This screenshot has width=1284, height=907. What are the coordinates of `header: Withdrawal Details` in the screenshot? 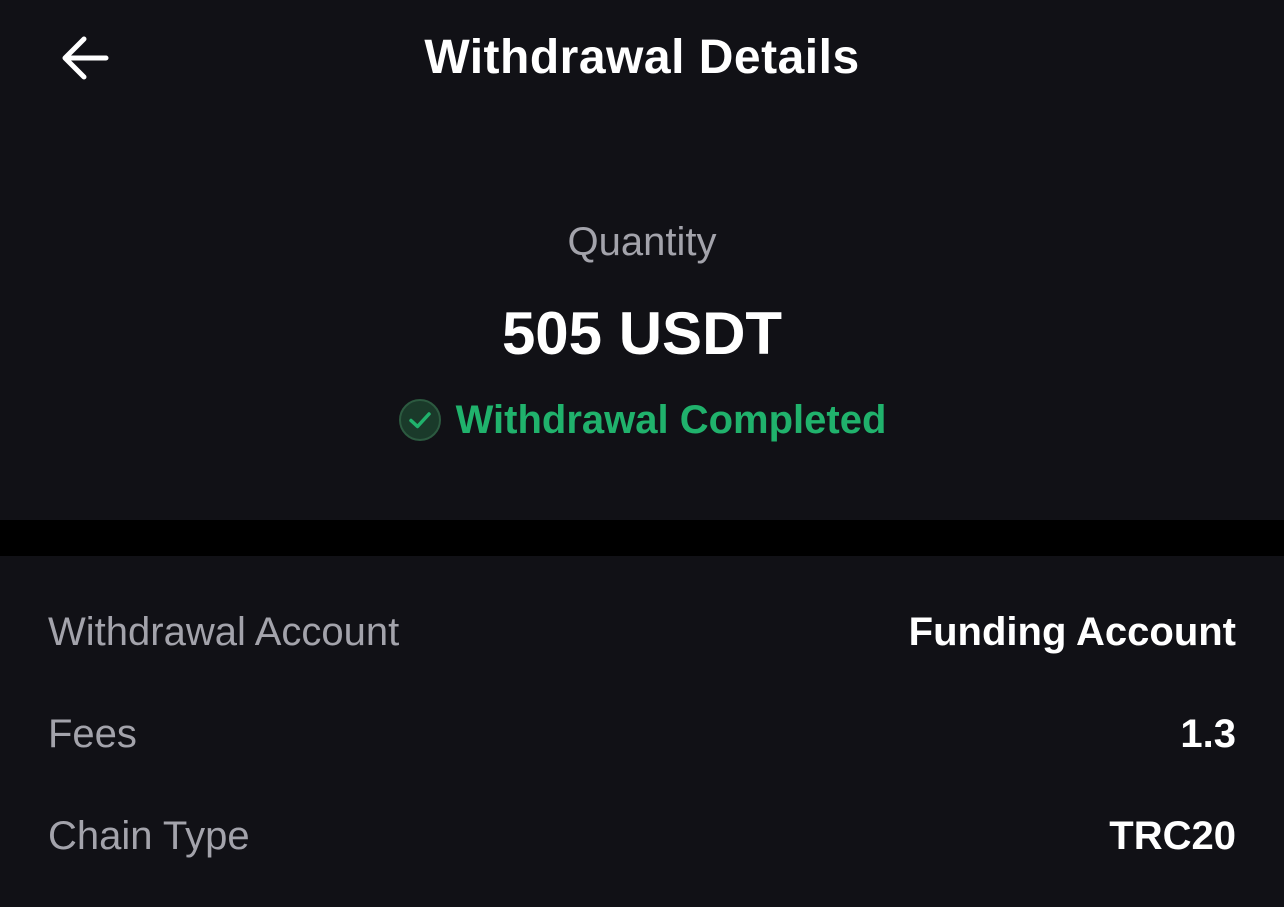 It's located at (642, 59).